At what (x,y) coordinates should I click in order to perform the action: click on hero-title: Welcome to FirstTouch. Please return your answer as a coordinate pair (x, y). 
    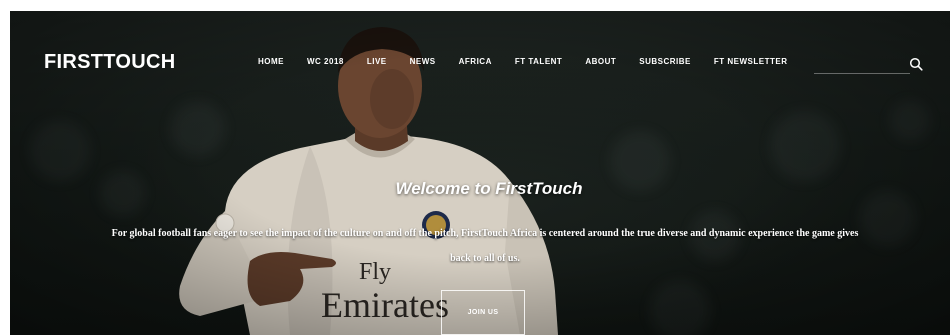
    Looking at the image, I should click on (489, 188).